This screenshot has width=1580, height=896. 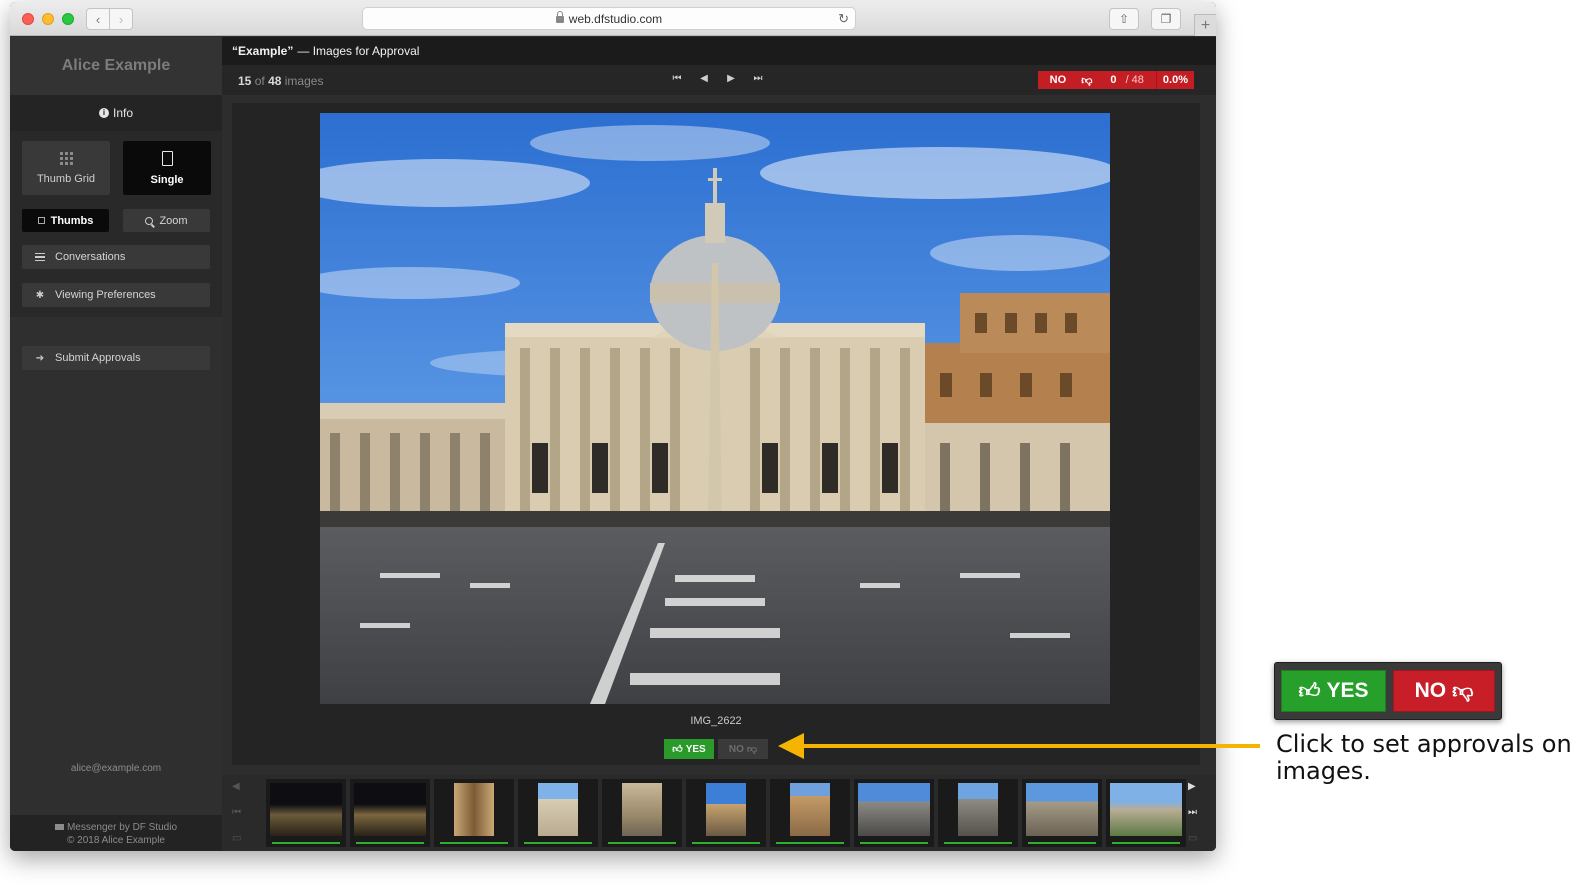 I want to click on share-button: ⇧, so click(x=1124, y=19).